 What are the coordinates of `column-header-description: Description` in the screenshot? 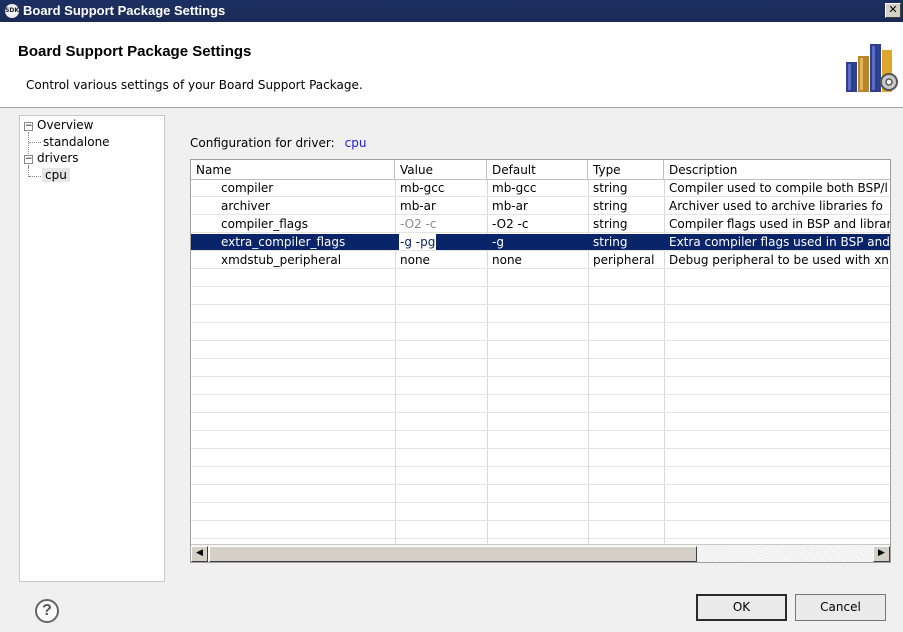 It's located at (777, 170).